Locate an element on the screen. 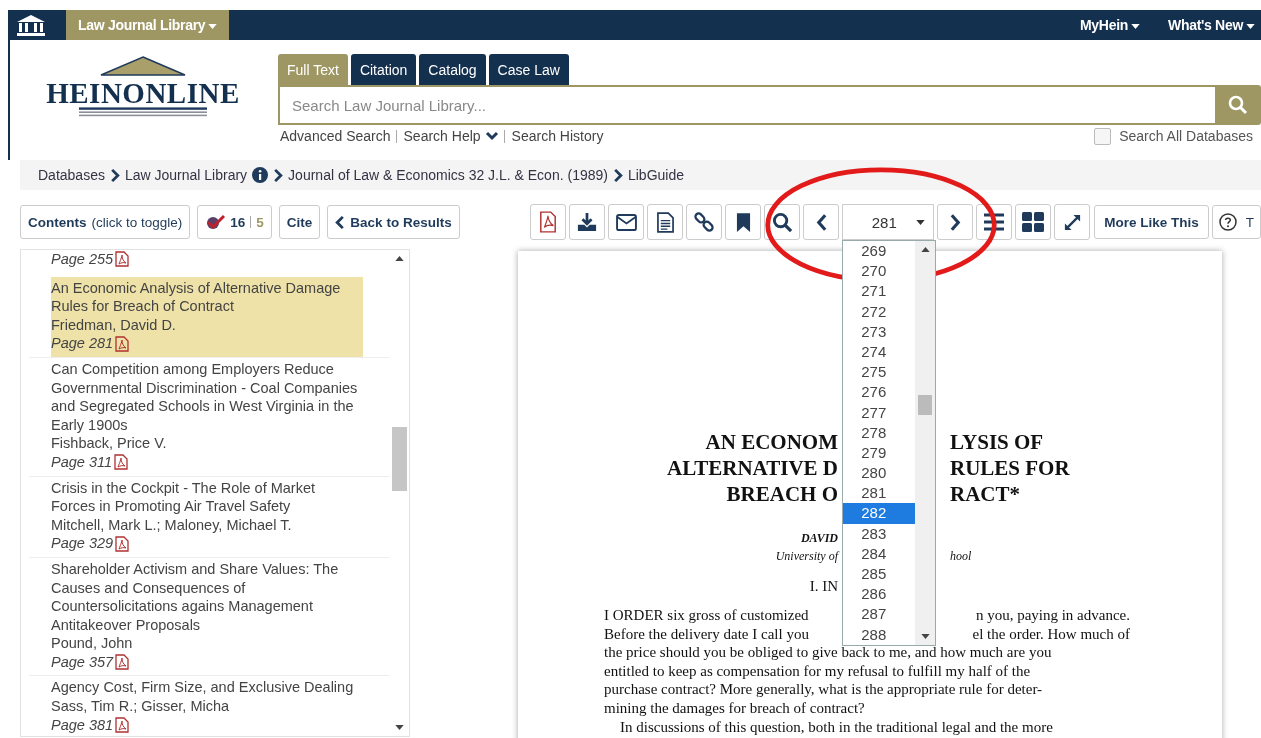 This screenshot has width=1261, height=738. download-icon is located at coordinates (587, 222).